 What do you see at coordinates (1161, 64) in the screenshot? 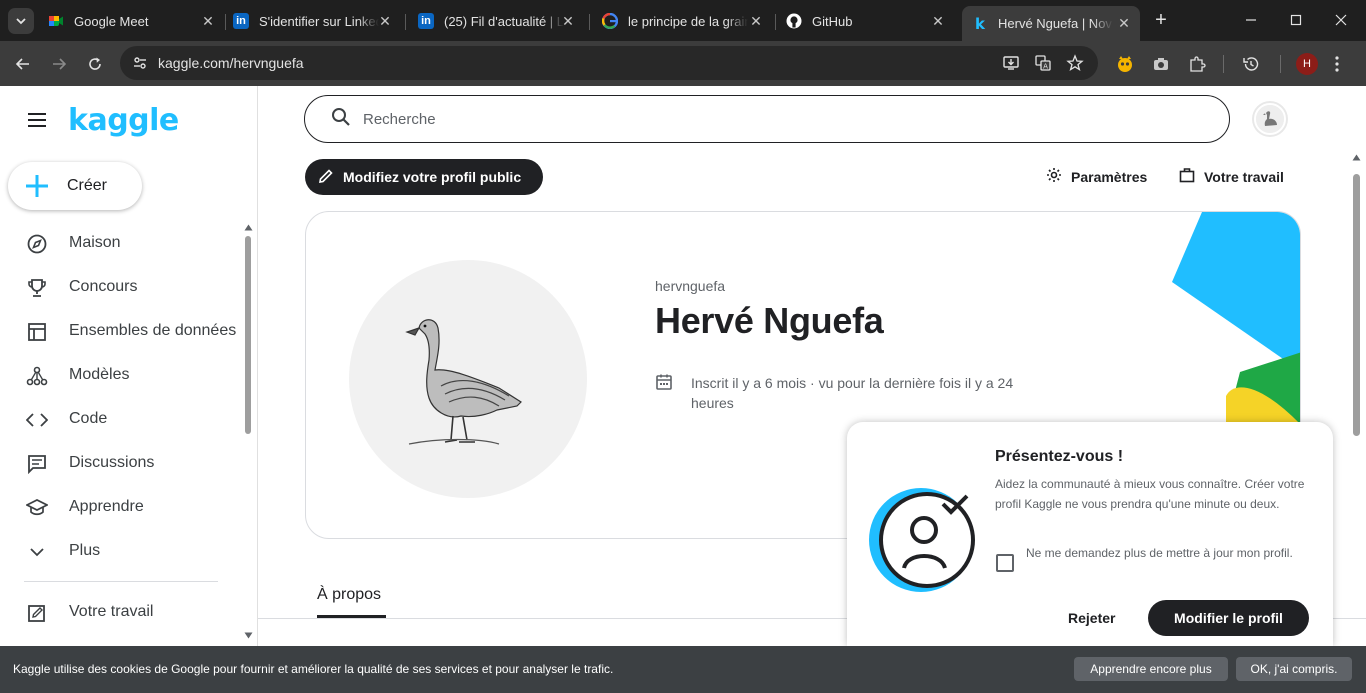
I see `screenshot-extension-icon` at bounding box center [1161, 64].